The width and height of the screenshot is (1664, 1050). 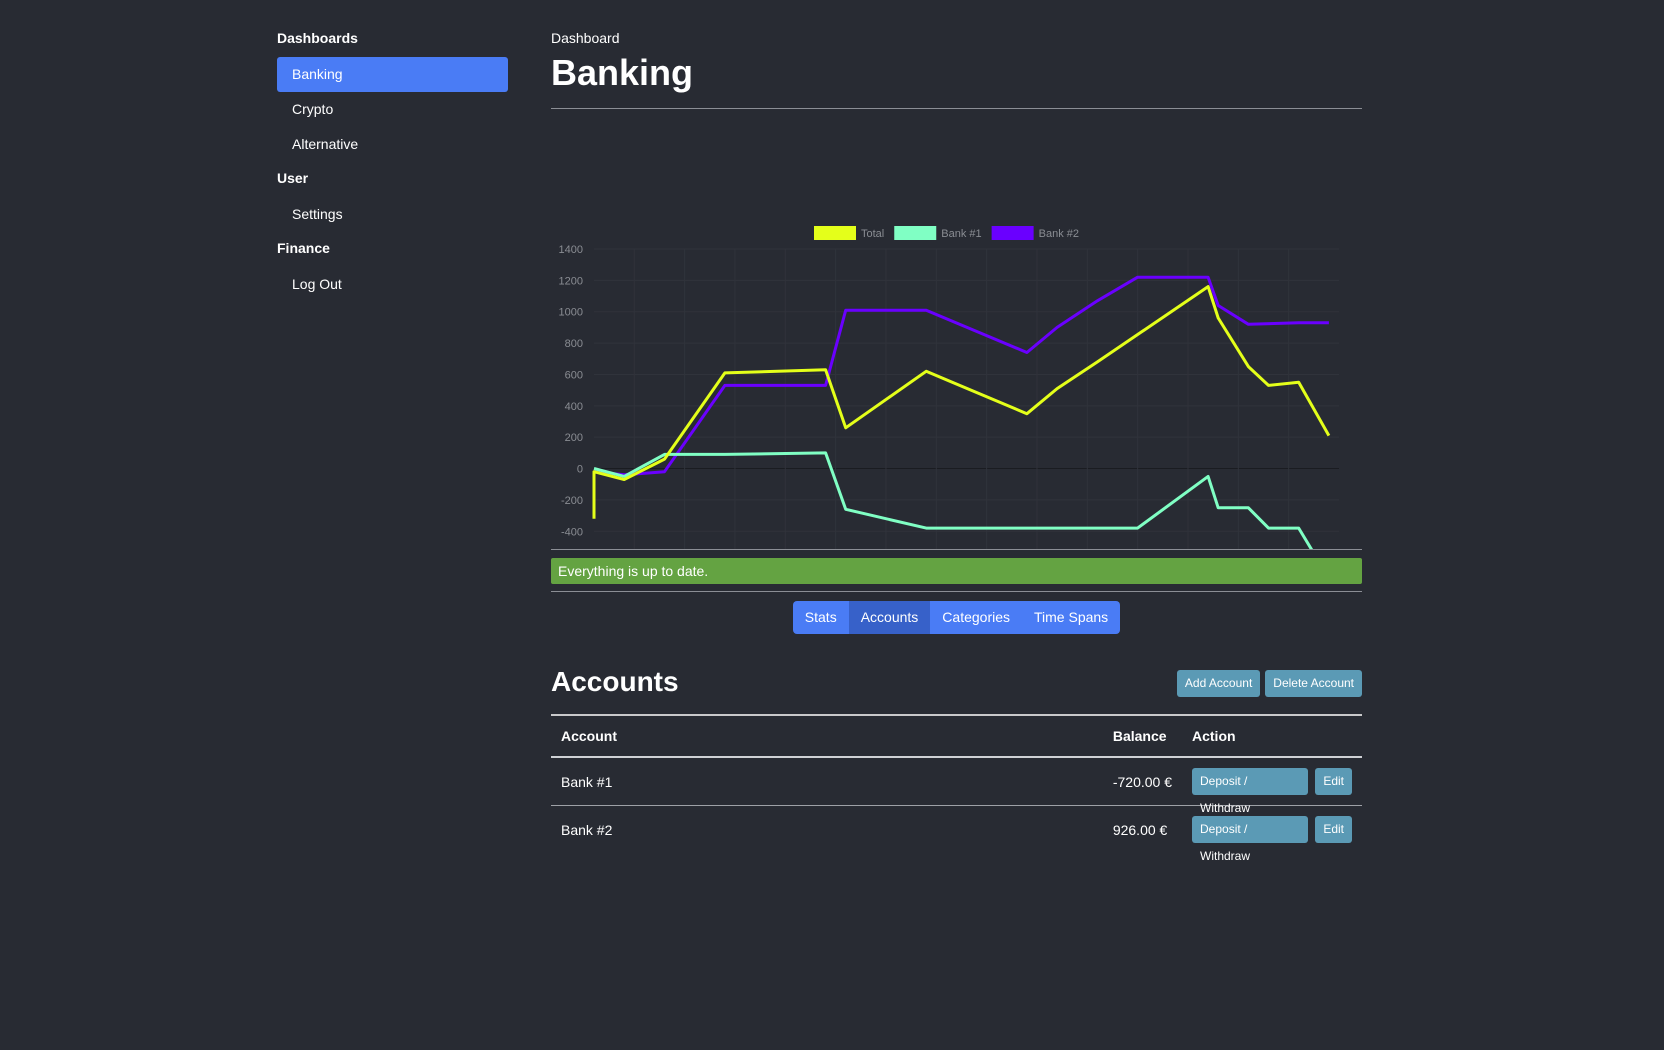 What do you see at coordinates (587, 829) in the screenshot?
I see `account-name: Bank #2` at bounding box center [587, 829].